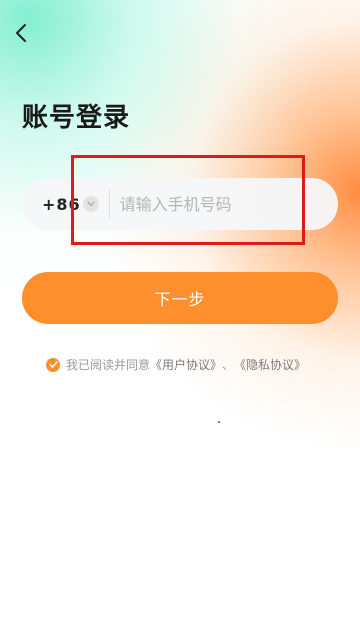  Describe the element at coordinates (223, 204) in the screenshot. I see `phone-number-input` at that location.